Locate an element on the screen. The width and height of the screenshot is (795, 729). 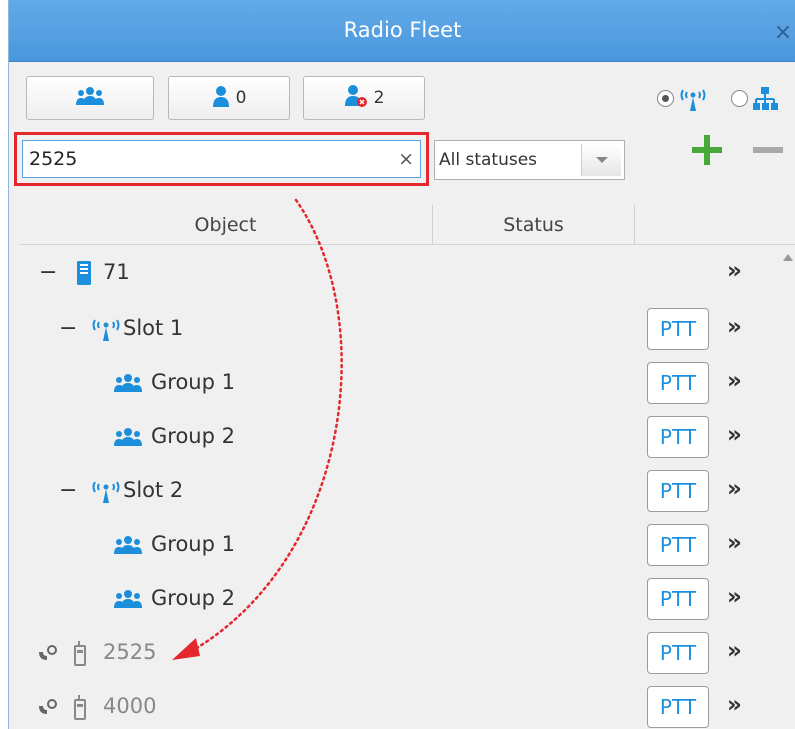
tree-row-radio: 2525 PTT » is located at coordinates (399, 653).